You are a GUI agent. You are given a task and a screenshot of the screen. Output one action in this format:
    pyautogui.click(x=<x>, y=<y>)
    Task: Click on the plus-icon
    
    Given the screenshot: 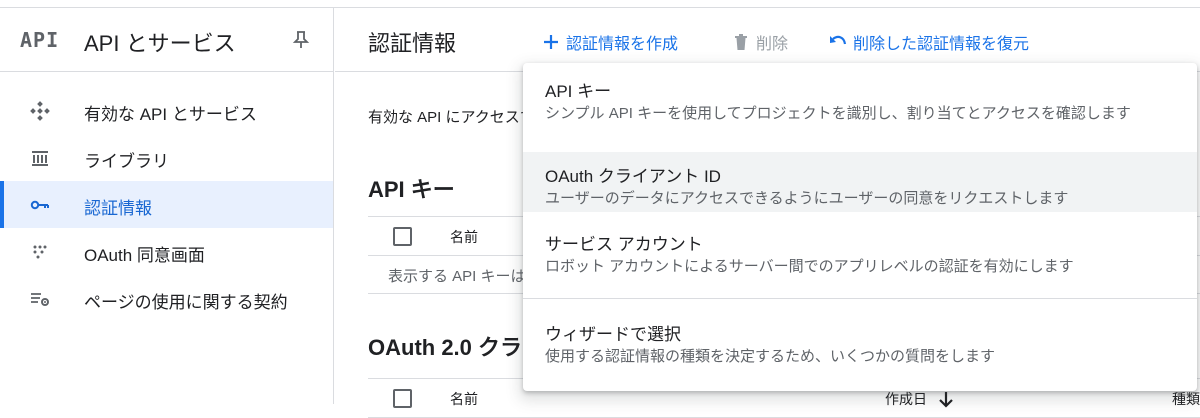 What is the action you would take?
    pyautogui.click(x=551, y=42)
    